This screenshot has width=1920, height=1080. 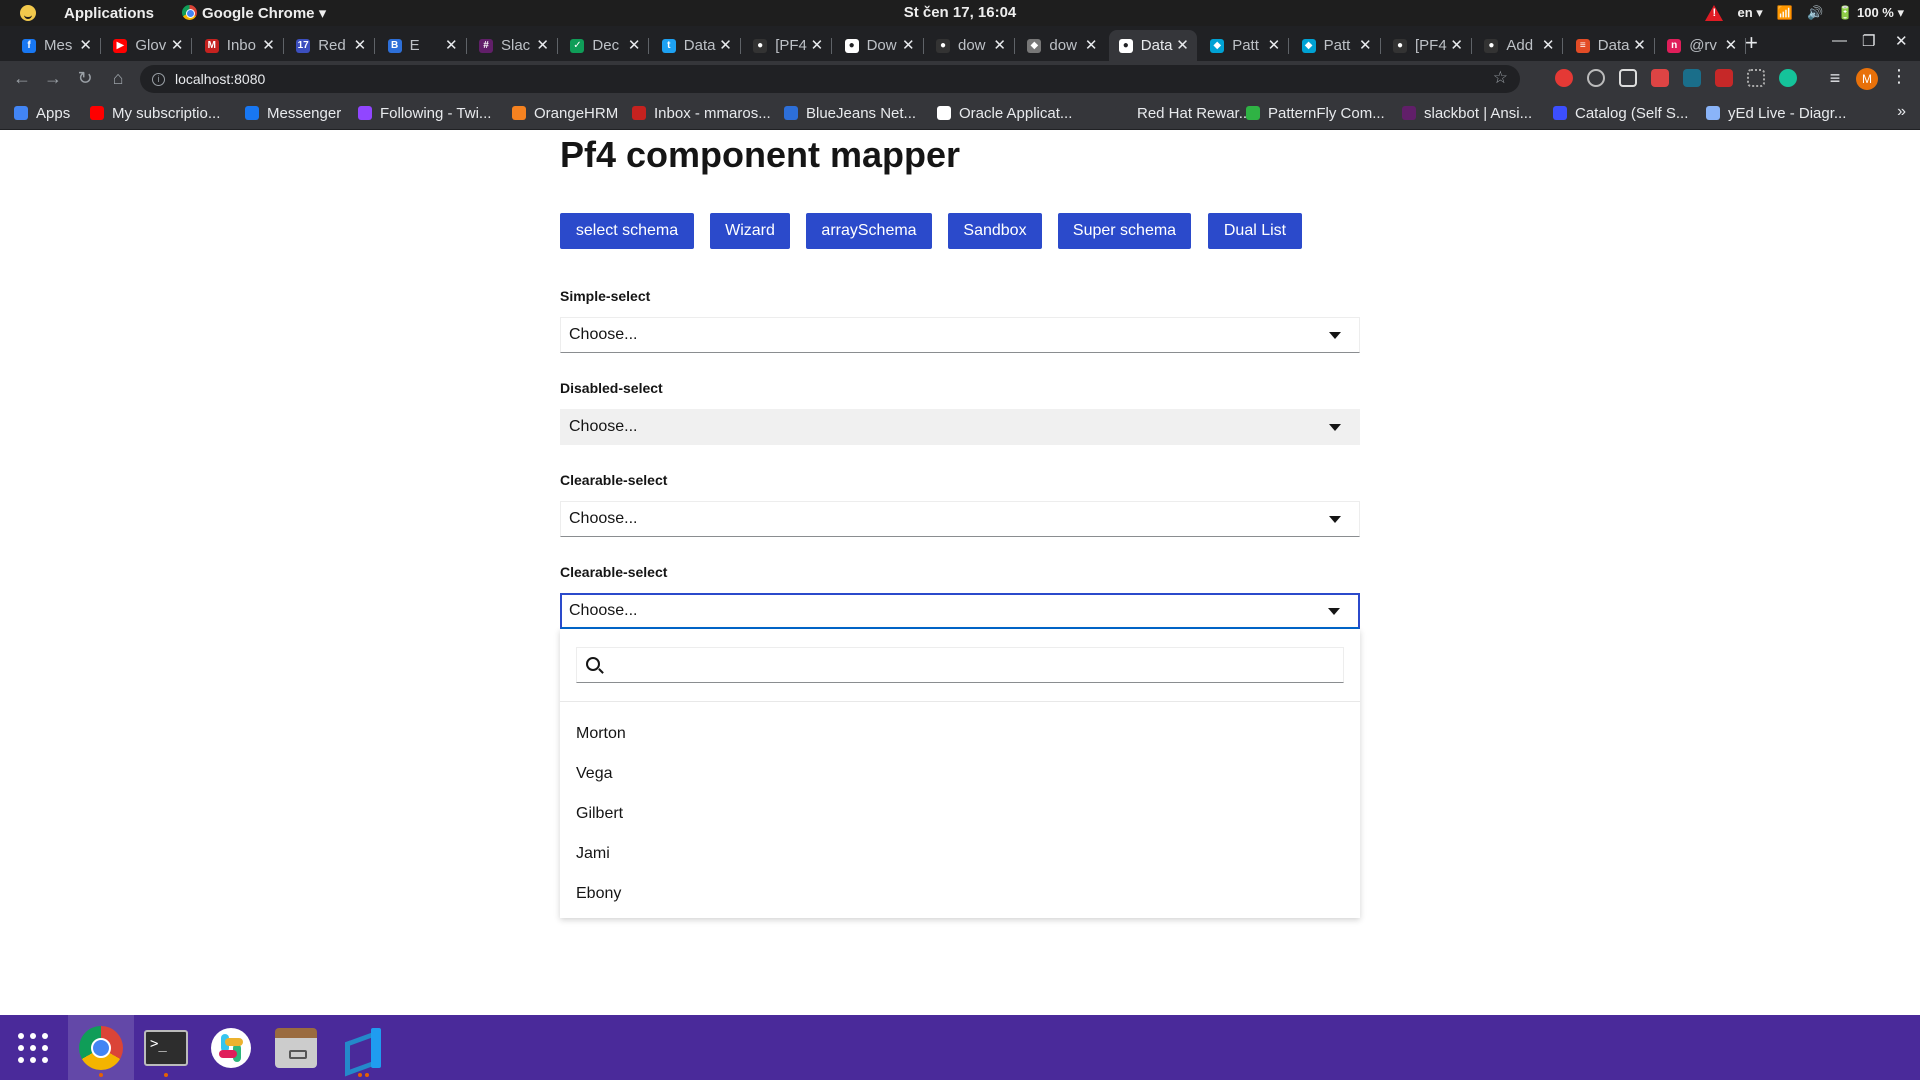 What do you see at coordinates (1899, 76) in the screenshot?
I see `chrome-menu-icon: ⋮` at bounding box center [1899, 76].